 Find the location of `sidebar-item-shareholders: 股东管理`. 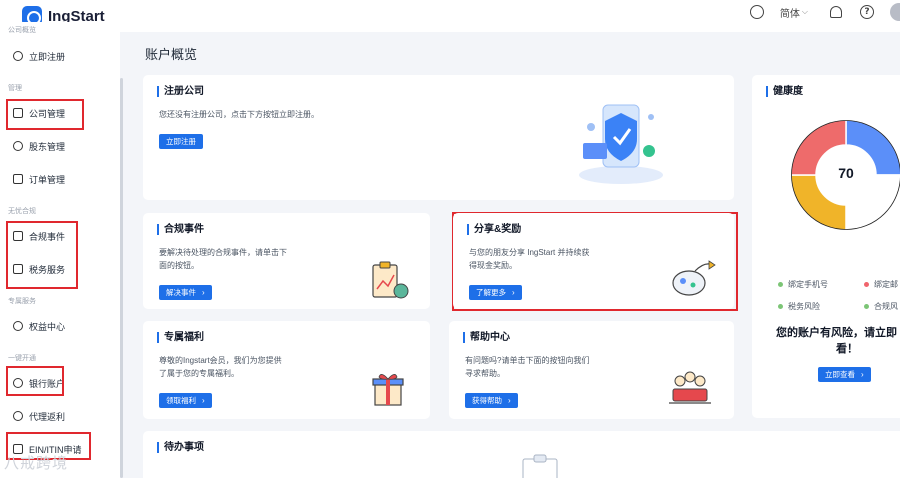

sidebar-item-shareholders: 股东管理 is located at coordinates (39, 146).